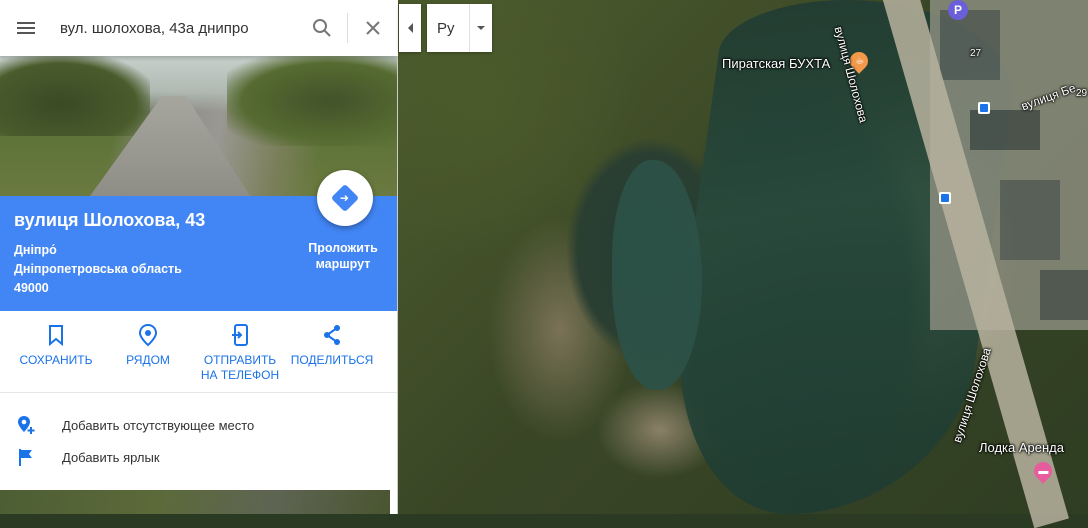 This screenshot has height=528, width=1088. Describe the element at coordinates (332, 335) in the screenshot. I see `share-icon` at that location.